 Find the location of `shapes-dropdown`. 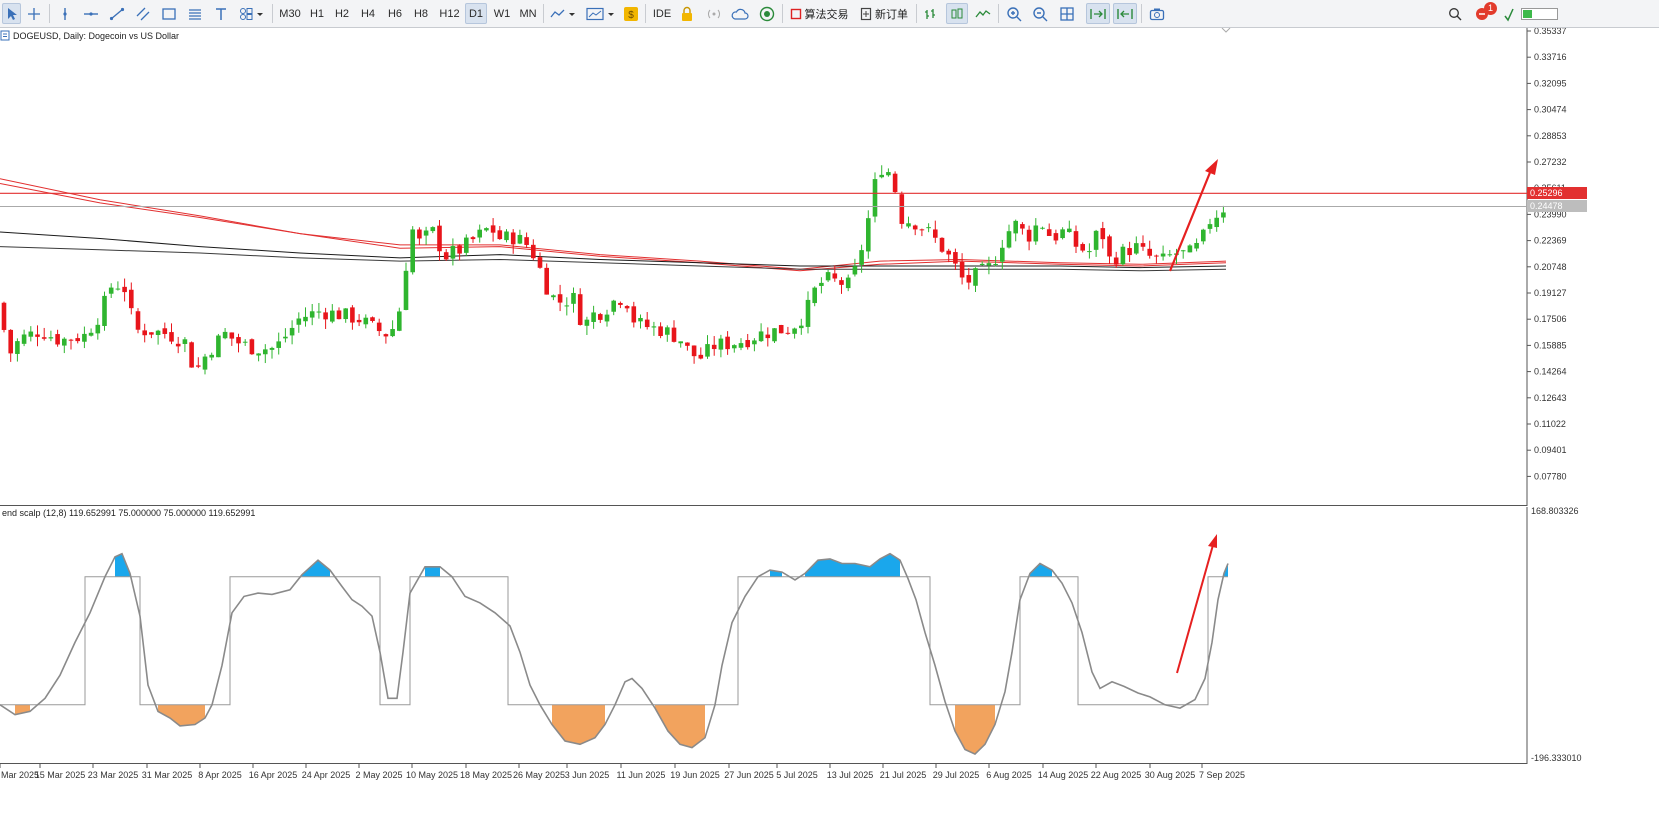

shapes-dropdown is located at coordinates (252, 13).